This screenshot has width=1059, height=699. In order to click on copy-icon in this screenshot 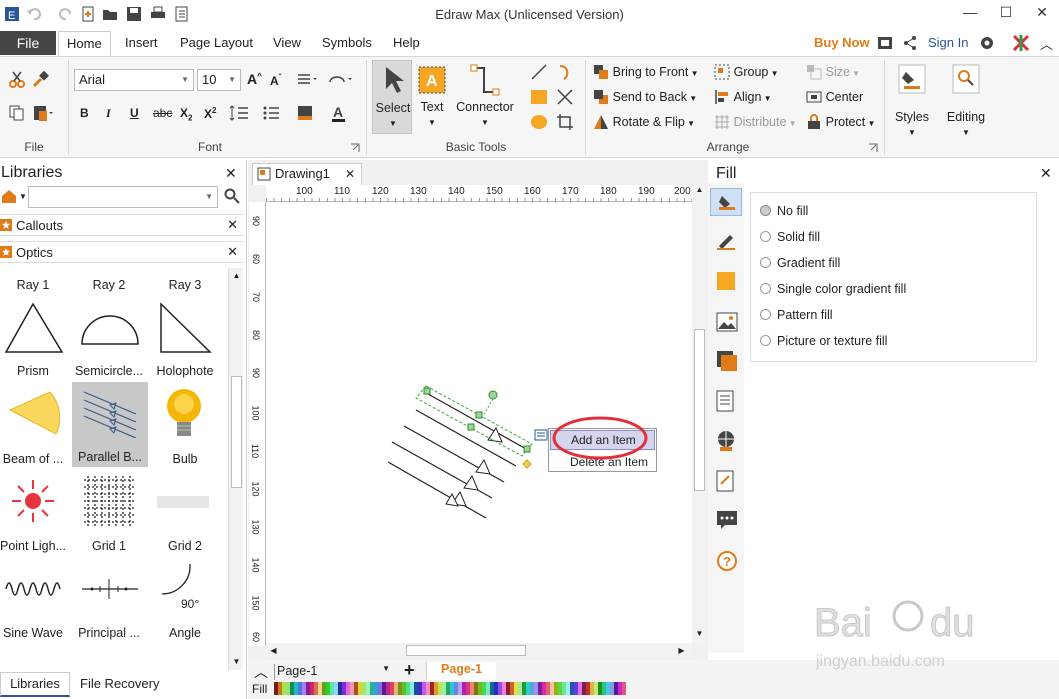, I will do `click(17, 113)`.